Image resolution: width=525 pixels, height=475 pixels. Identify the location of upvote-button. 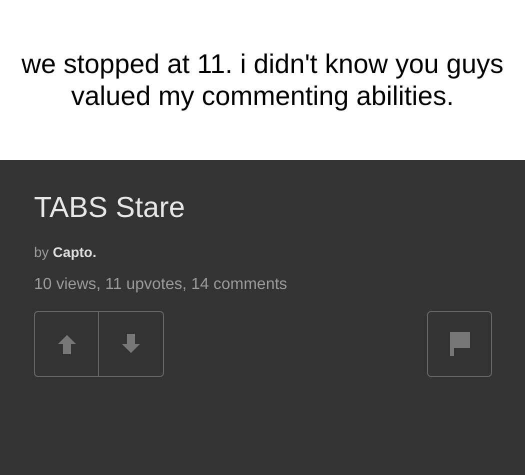
(66, 344).